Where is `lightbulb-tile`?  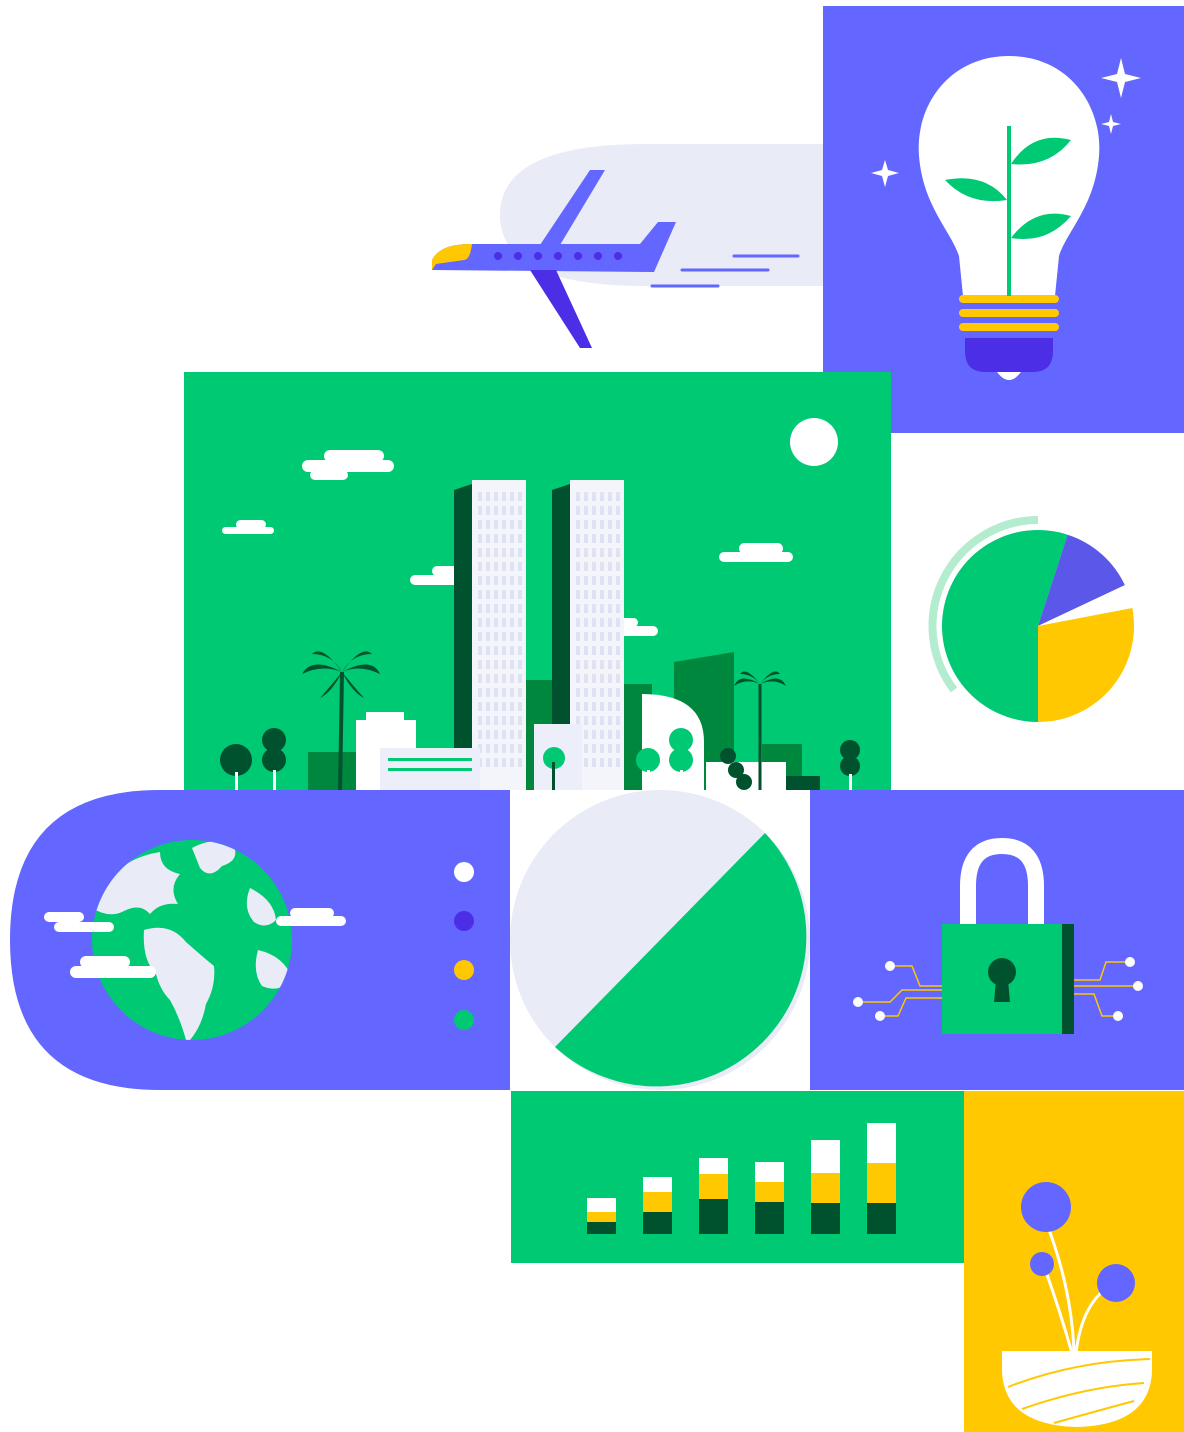
lightbulb-tile is located at coordinates (1003, 219).